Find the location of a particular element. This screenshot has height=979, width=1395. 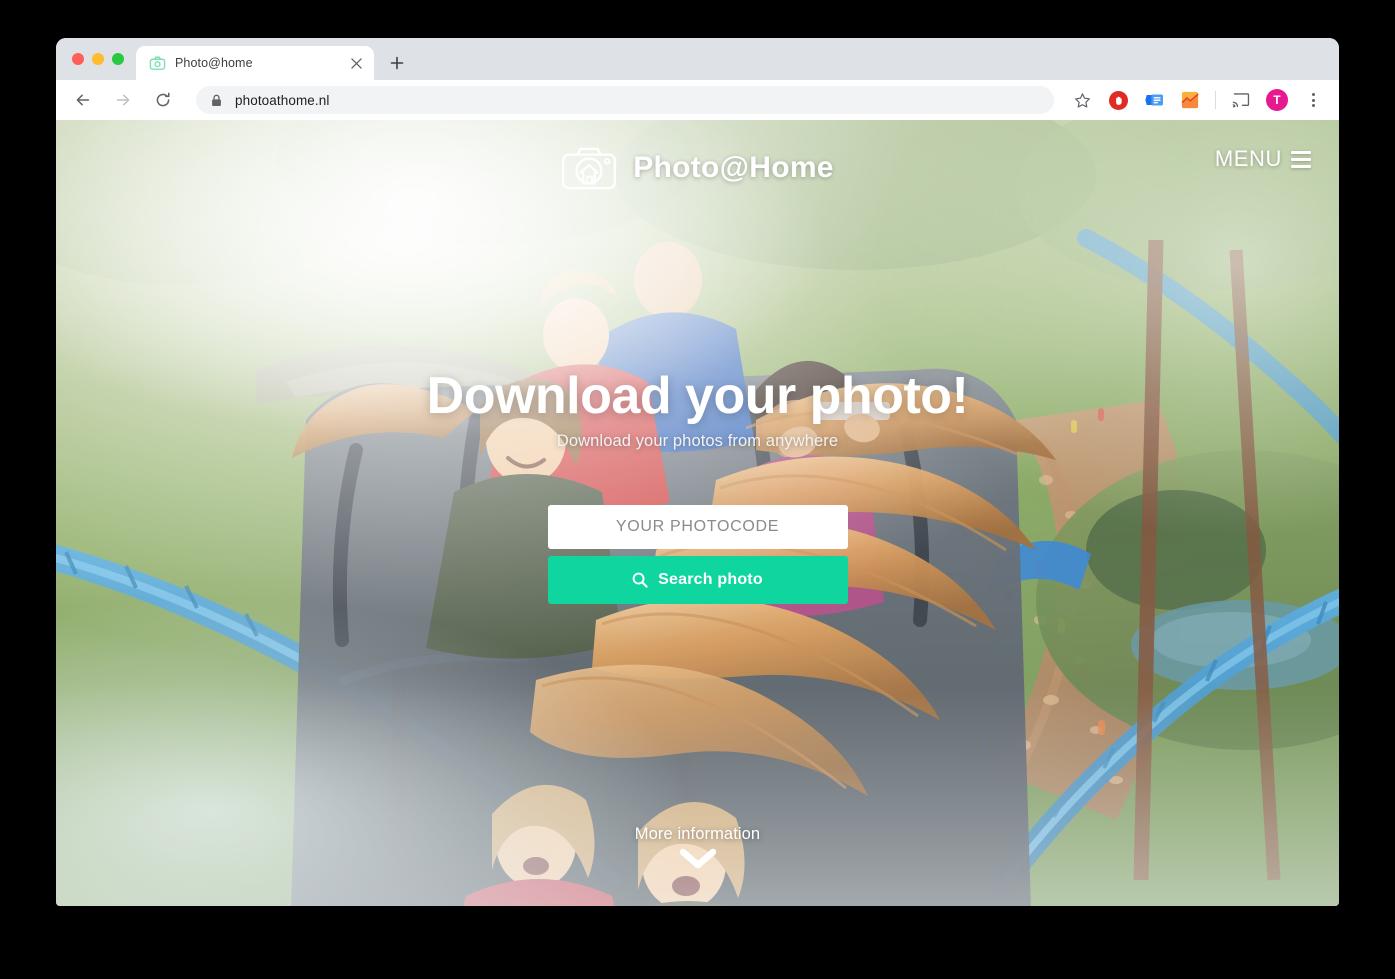

more-information-link: More information is located at coordinates (697, 847).